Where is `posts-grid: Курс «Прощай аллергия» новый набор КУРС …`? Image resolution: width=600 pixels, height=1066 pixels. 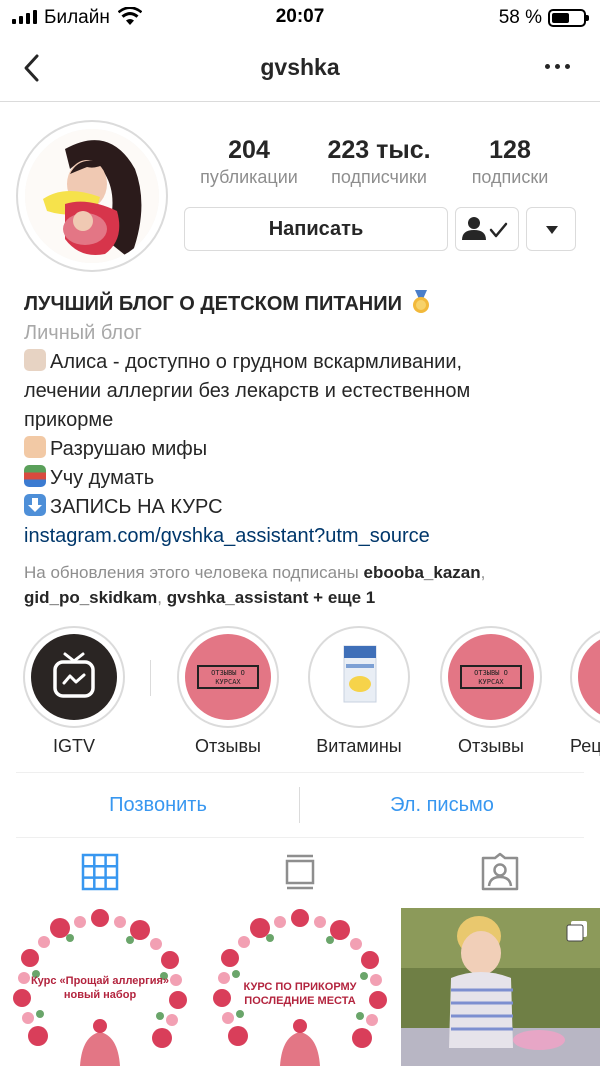 posts-grid: Курс «Прощай аллергия» новый набор КУРС … is located at coordinates (300, 987).